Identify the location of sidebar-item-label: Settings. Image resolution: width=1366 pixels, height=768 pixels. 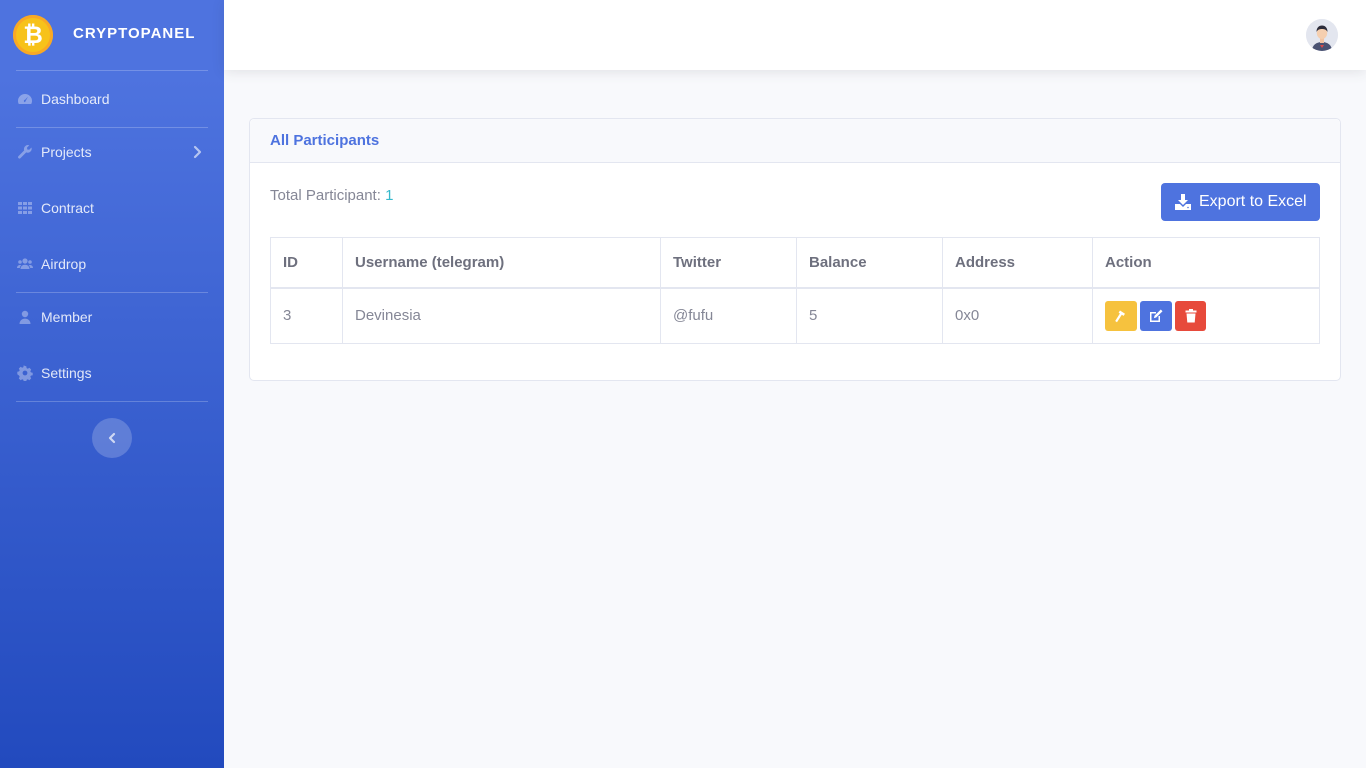
(66, 373).